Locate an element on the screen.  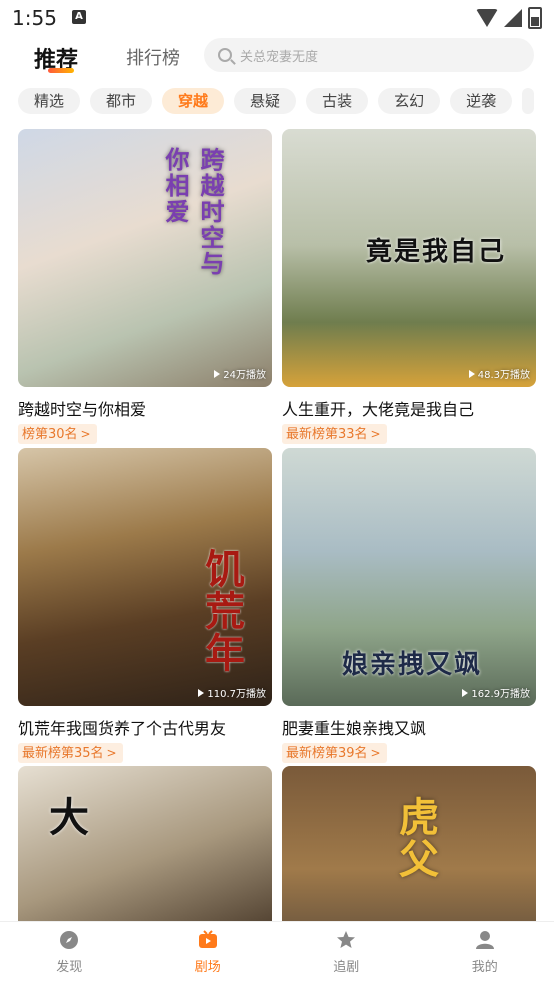
wifi-icon is located at coordinates (487, 18).